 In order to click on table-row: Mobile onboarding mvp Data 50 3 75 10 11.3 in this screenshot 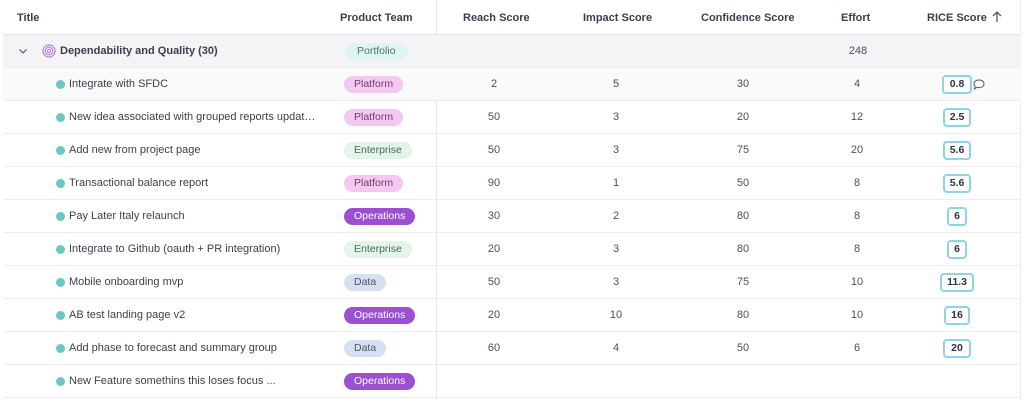, I will do `click(512, 282)`.